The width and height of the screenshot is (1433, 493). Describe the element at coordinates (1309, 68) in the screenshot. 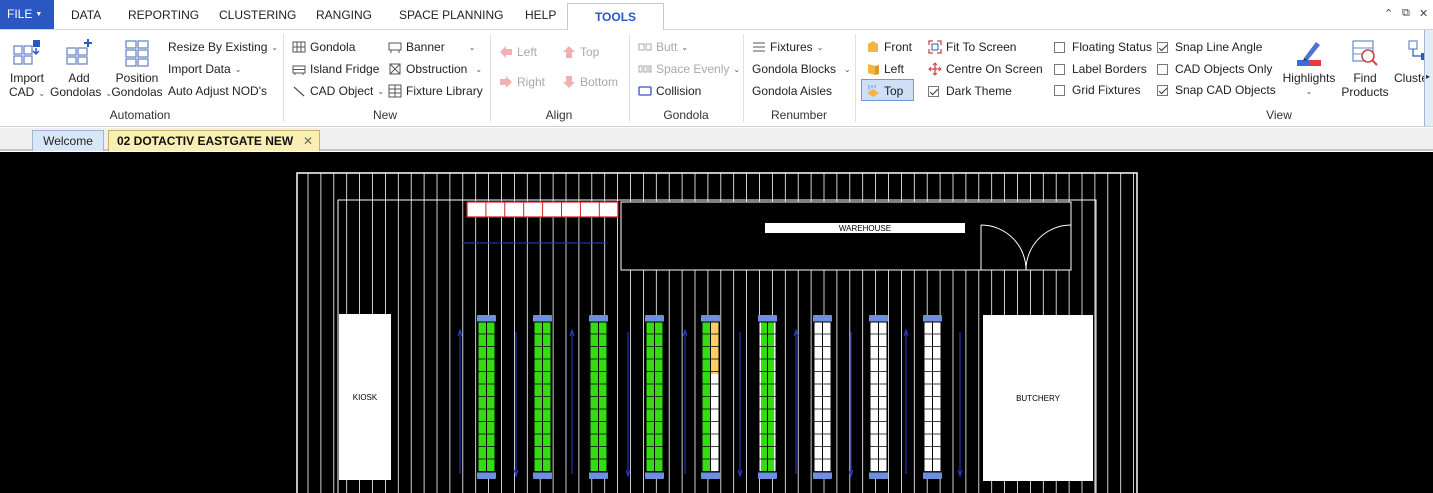

I see `highlights-button: Highlights ⌄` at that location.